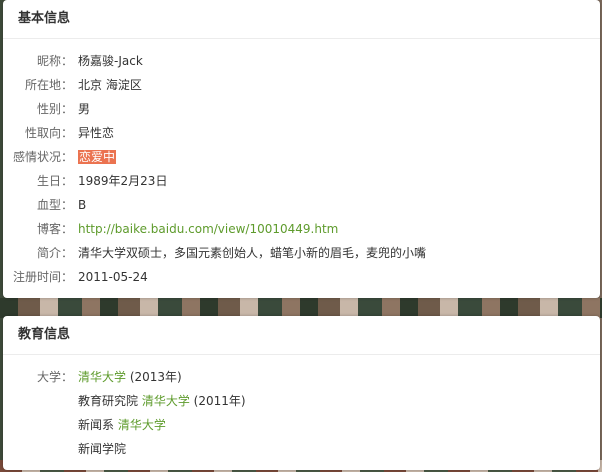 This screenshot has height=472, width=602. Describe the element at coordinates (110, 401) in the screenshot. I see `education-entry-prefix: 教育研究院` at that location.